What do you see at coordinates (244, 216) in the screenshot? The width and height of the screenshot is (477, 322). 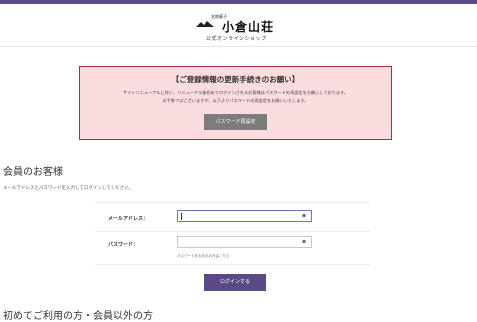 I see `email-field: ▪` at bounding box center [244, 216].